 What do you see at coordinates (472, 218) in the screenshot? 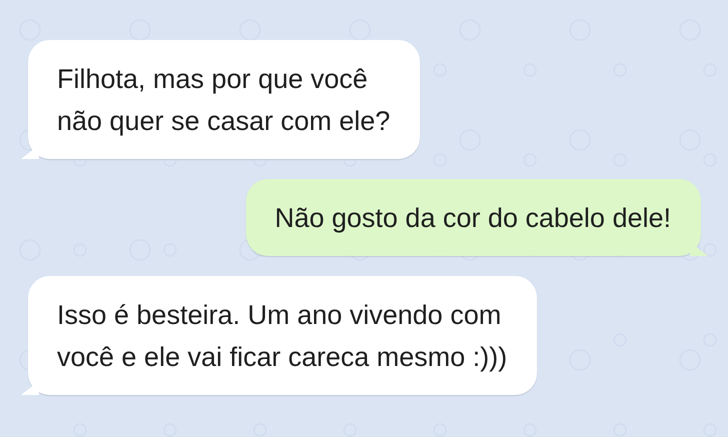
I see `message-text: Não gosto da cor do cabelo dele!` at bounding box center [472, 218].